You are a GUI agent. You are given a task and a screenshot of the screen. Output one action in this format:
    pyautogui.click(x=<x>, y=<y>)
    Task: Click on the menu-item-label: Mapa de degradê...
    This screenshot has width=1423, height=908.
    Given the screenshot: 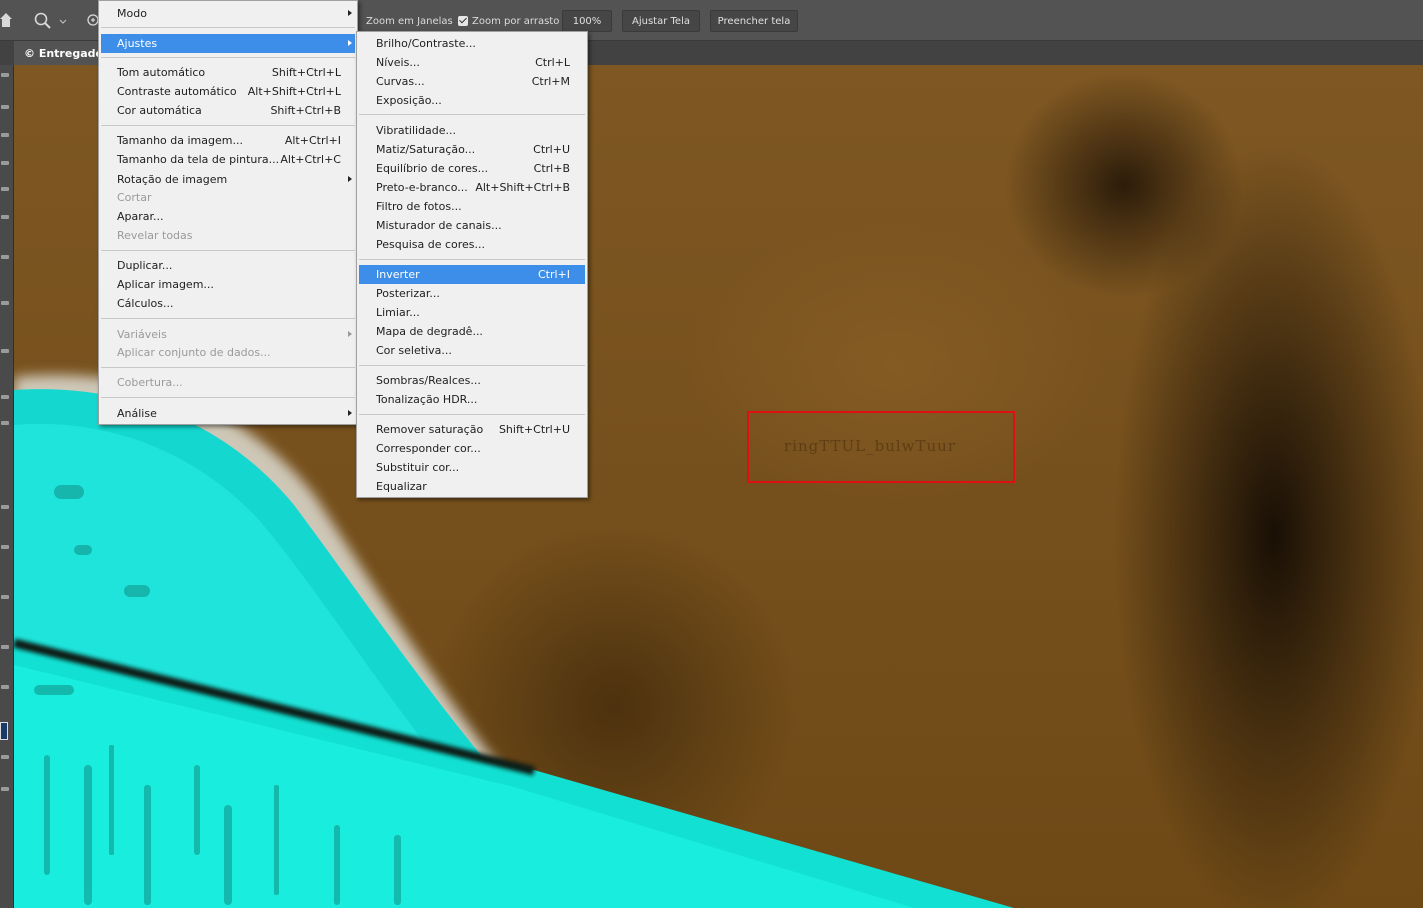 What is the action you would take?
    pyautogui.click(x=429, y=331)
    